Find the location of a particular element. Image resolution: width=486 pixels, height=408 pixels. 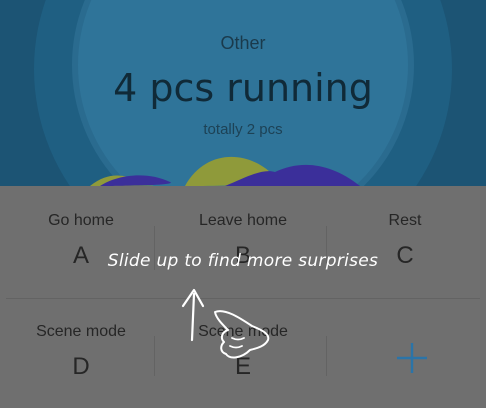

scene-leave-home: Leave home B is located at coordinates (243, 241).